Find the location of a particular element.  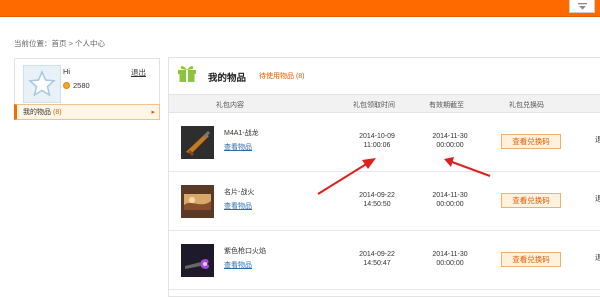

claim-time: 2014-09-22 14:50:47 is located at coordinates (377, 259).